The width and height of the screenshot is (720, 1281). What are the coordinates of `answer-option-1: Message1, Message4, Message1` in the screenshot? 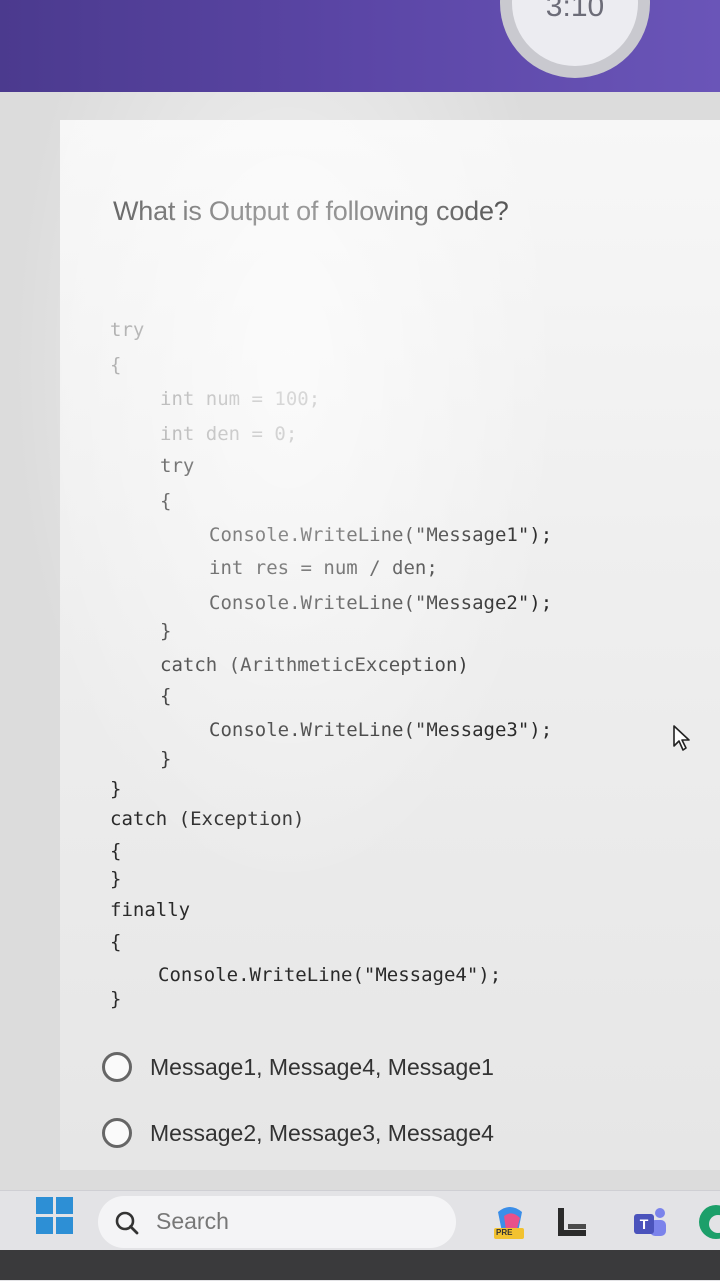 It's located at (298, 1067).